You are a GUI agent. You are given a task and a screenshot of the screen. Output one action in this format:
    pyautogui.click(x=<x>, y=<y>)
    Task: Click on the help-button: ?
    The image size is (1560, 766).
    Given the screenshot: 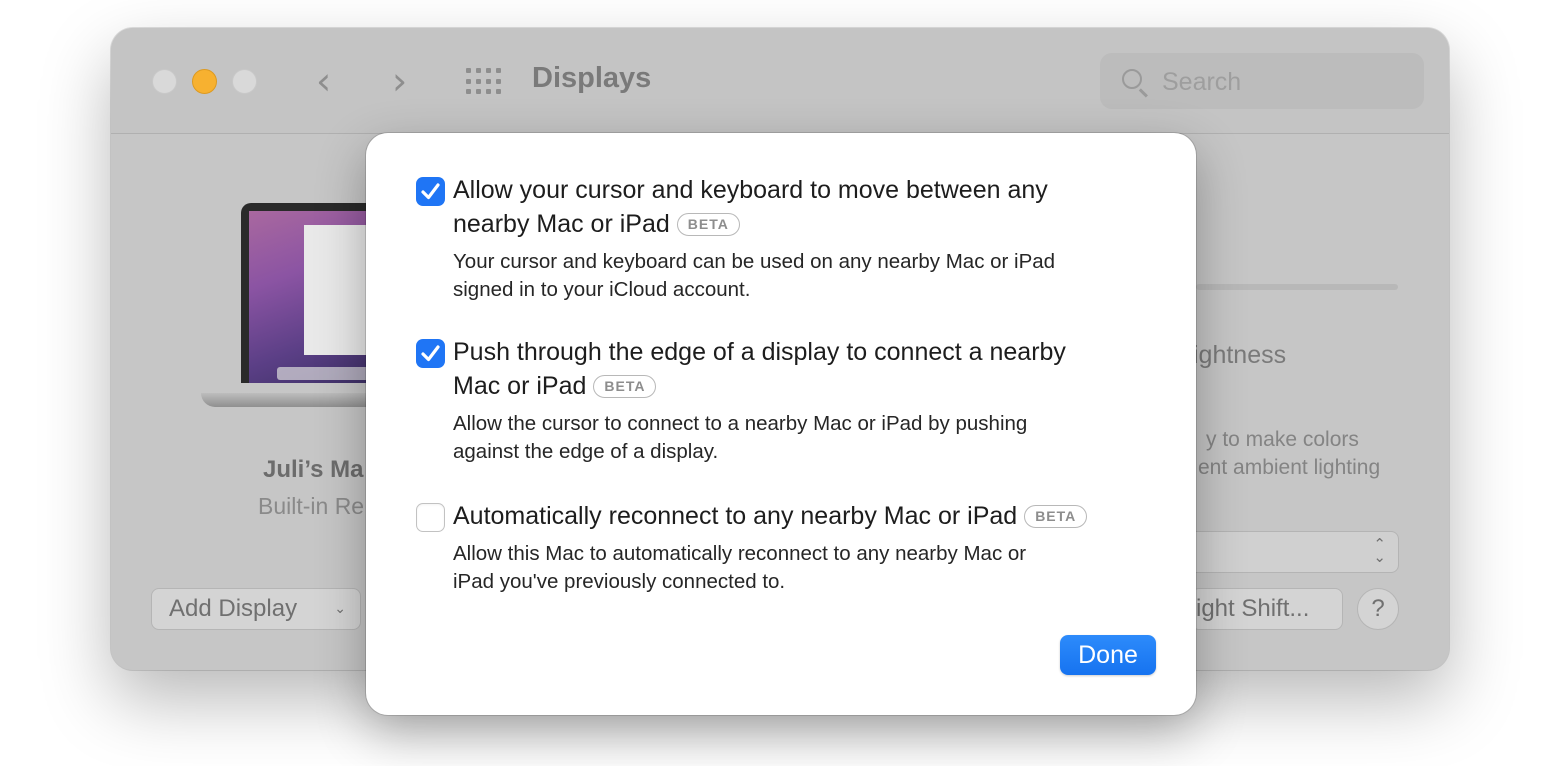 What is the action you would take?
    pyautogui.click(x=1378, y=609)
    